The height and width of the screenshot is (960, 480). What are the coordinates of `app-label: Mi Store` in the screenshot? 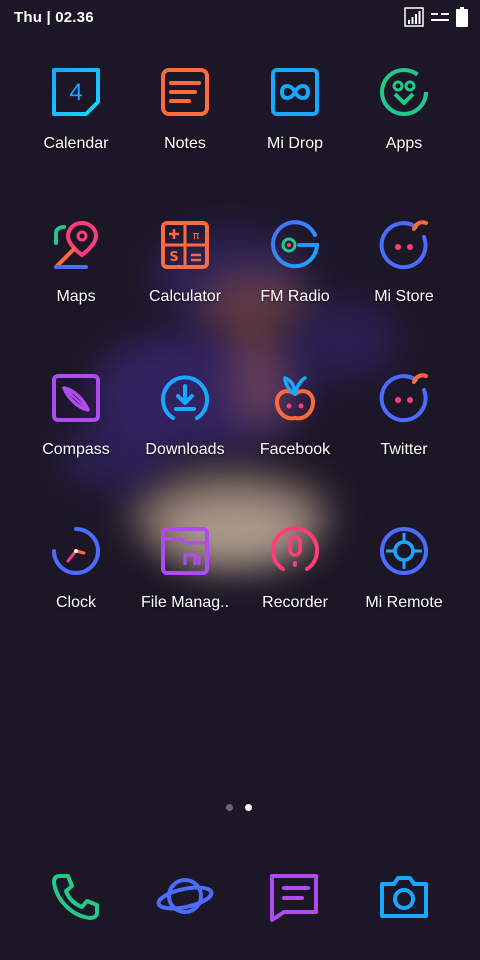 It's located at (404, 296).